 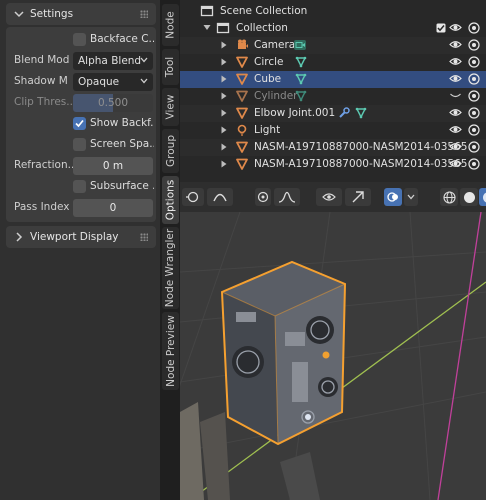 What do you see at coordinates (333, 130) in the screenshot?
I see `outliner-row: Light` at bounding box center [333, 130].